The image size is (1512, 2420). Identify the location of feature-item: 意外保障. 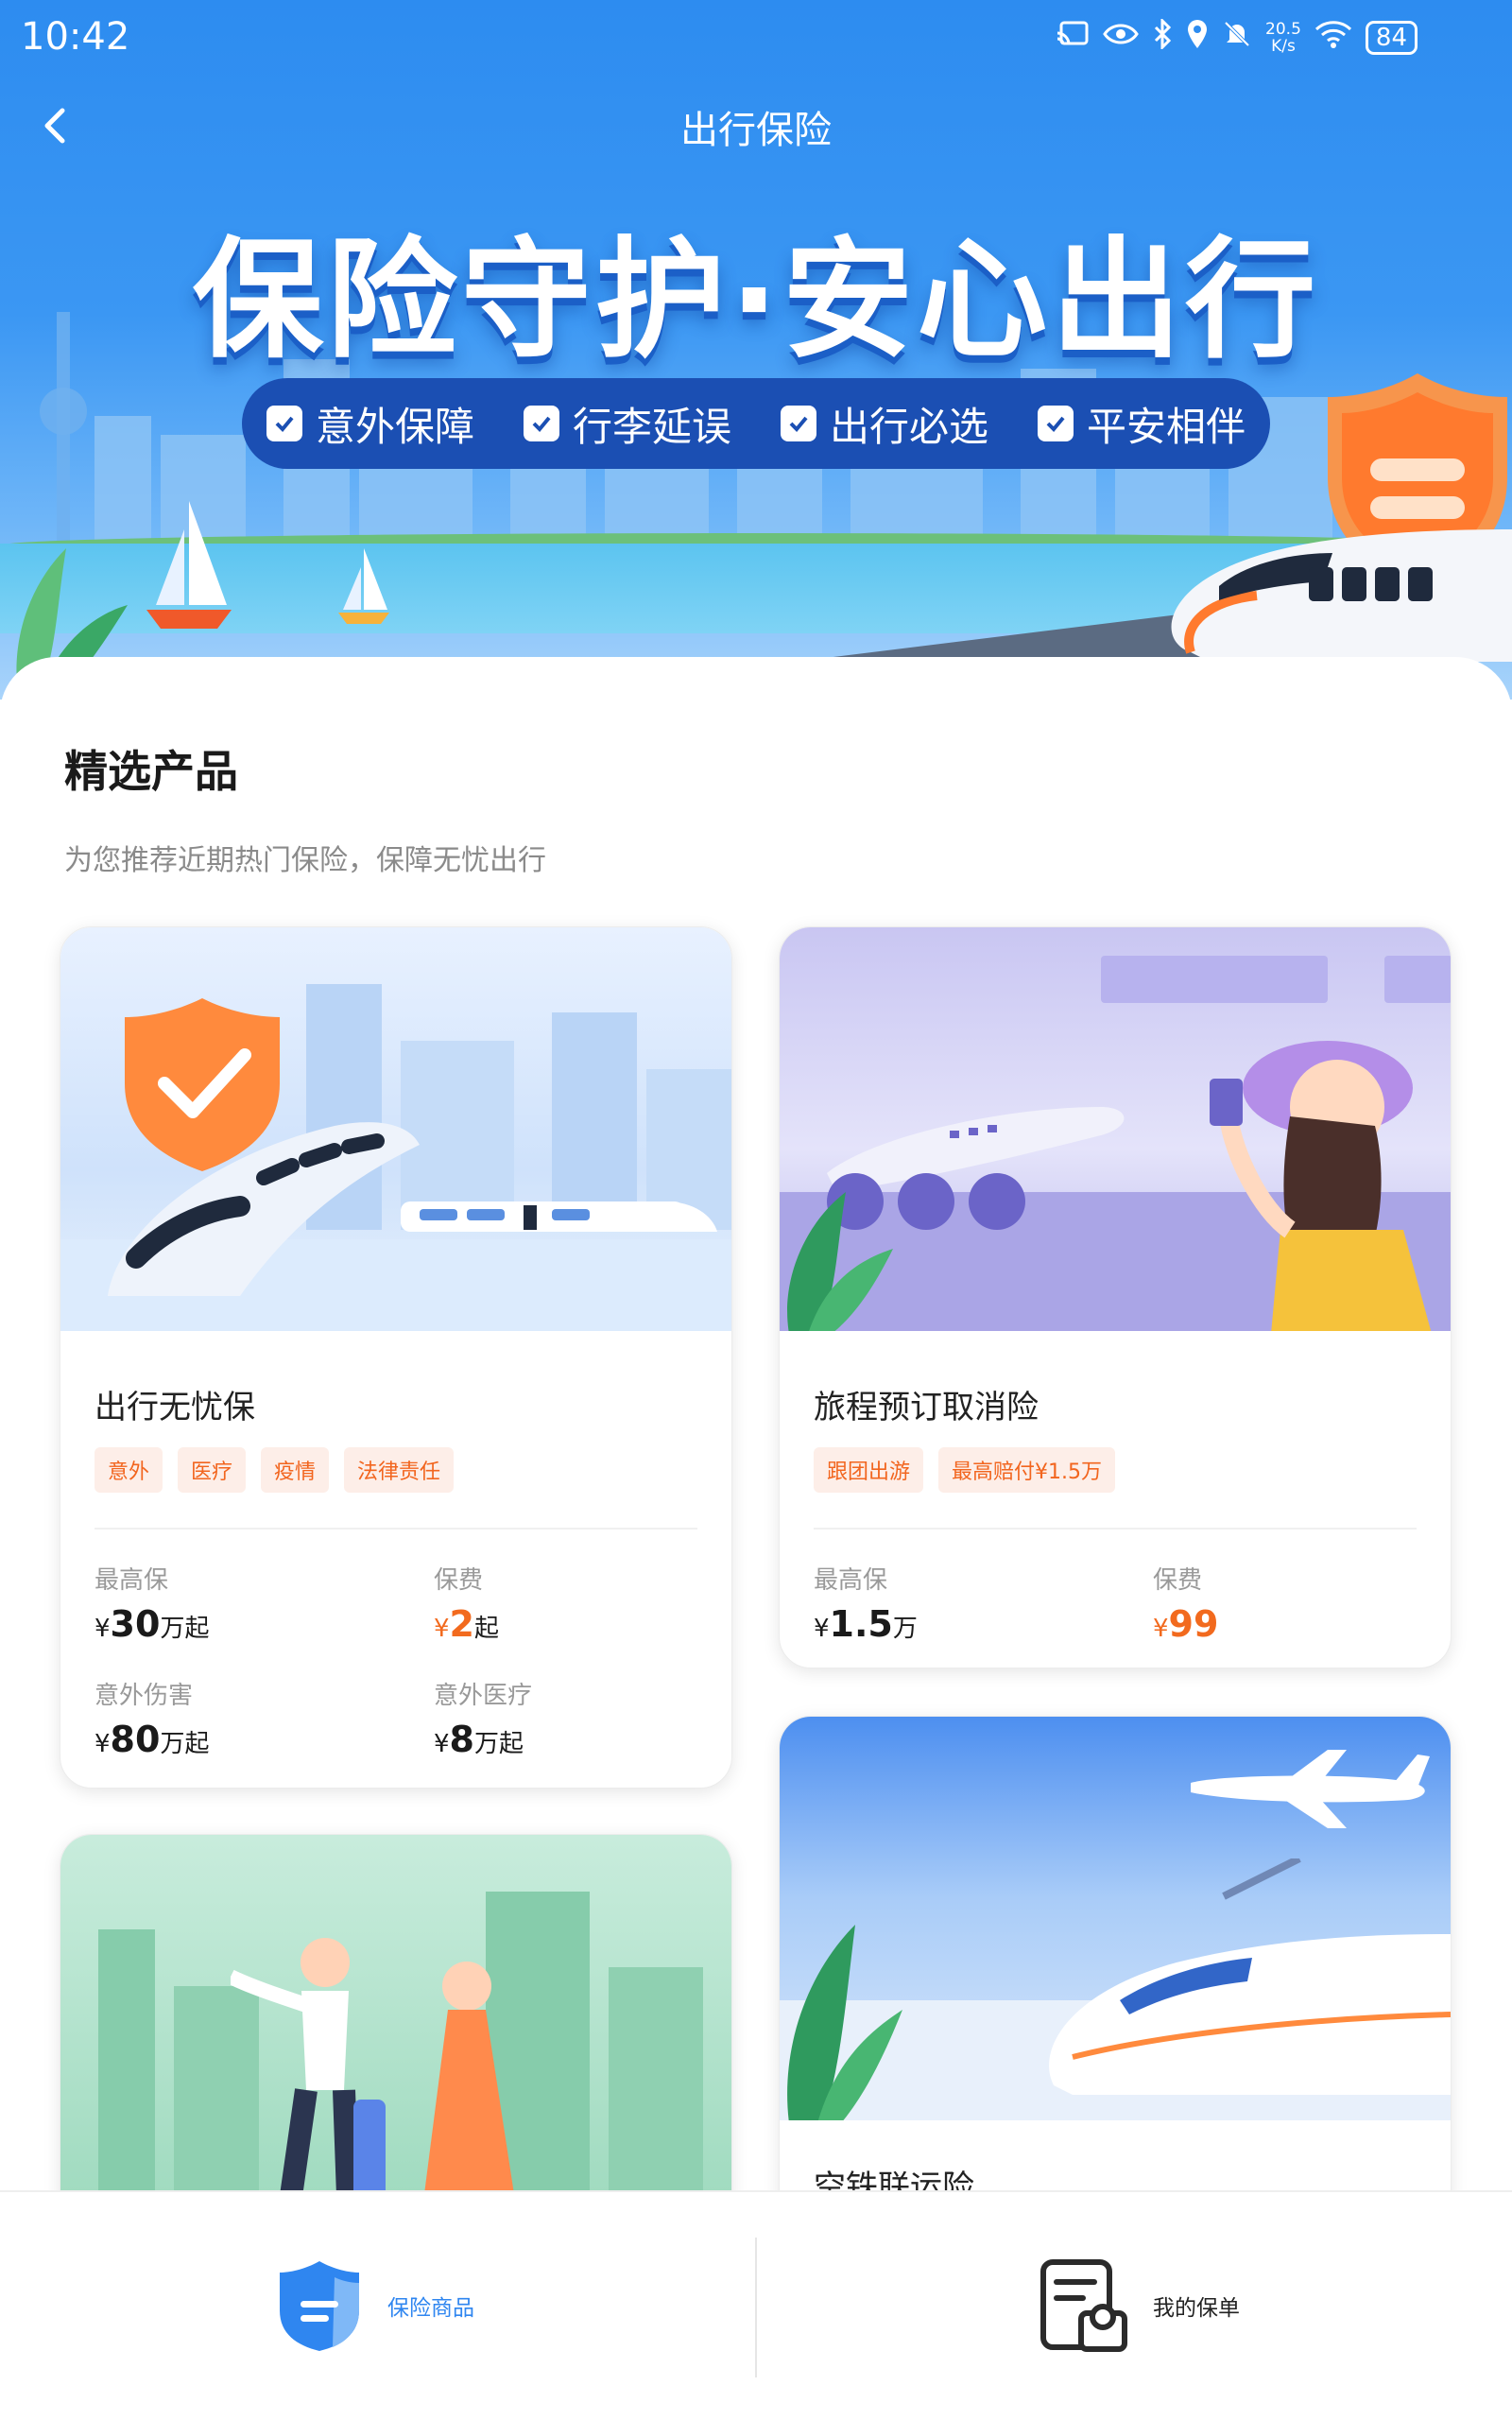
(370, 424).